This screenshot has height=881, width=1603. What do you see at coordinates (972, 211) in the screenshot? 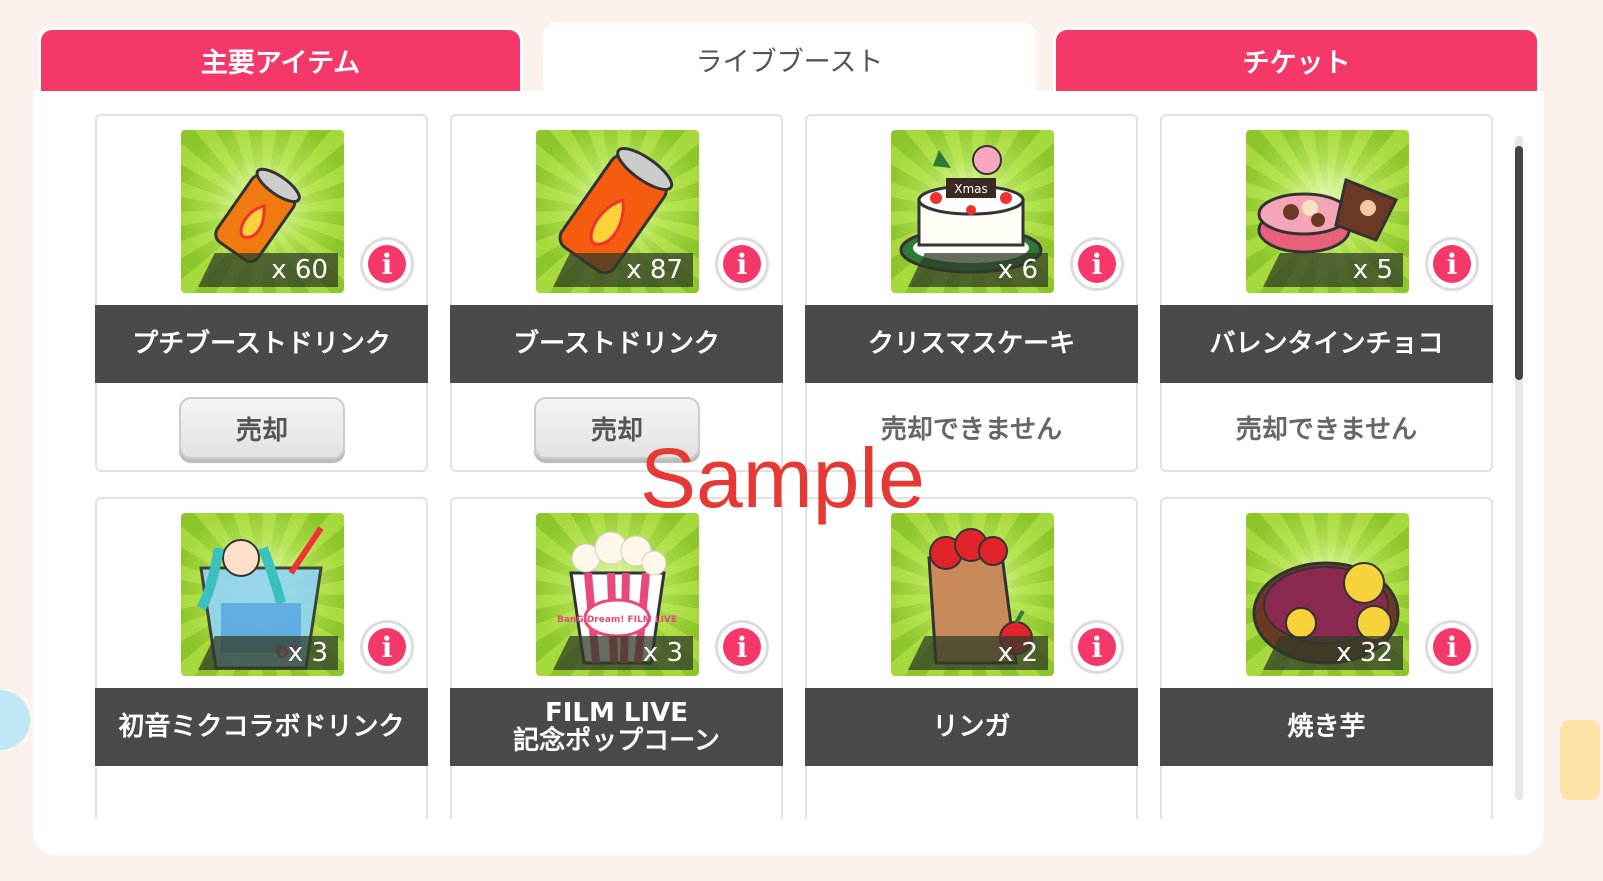
I see `item-thumbnail: Xmas x 6` at bounding box center [972, 211].